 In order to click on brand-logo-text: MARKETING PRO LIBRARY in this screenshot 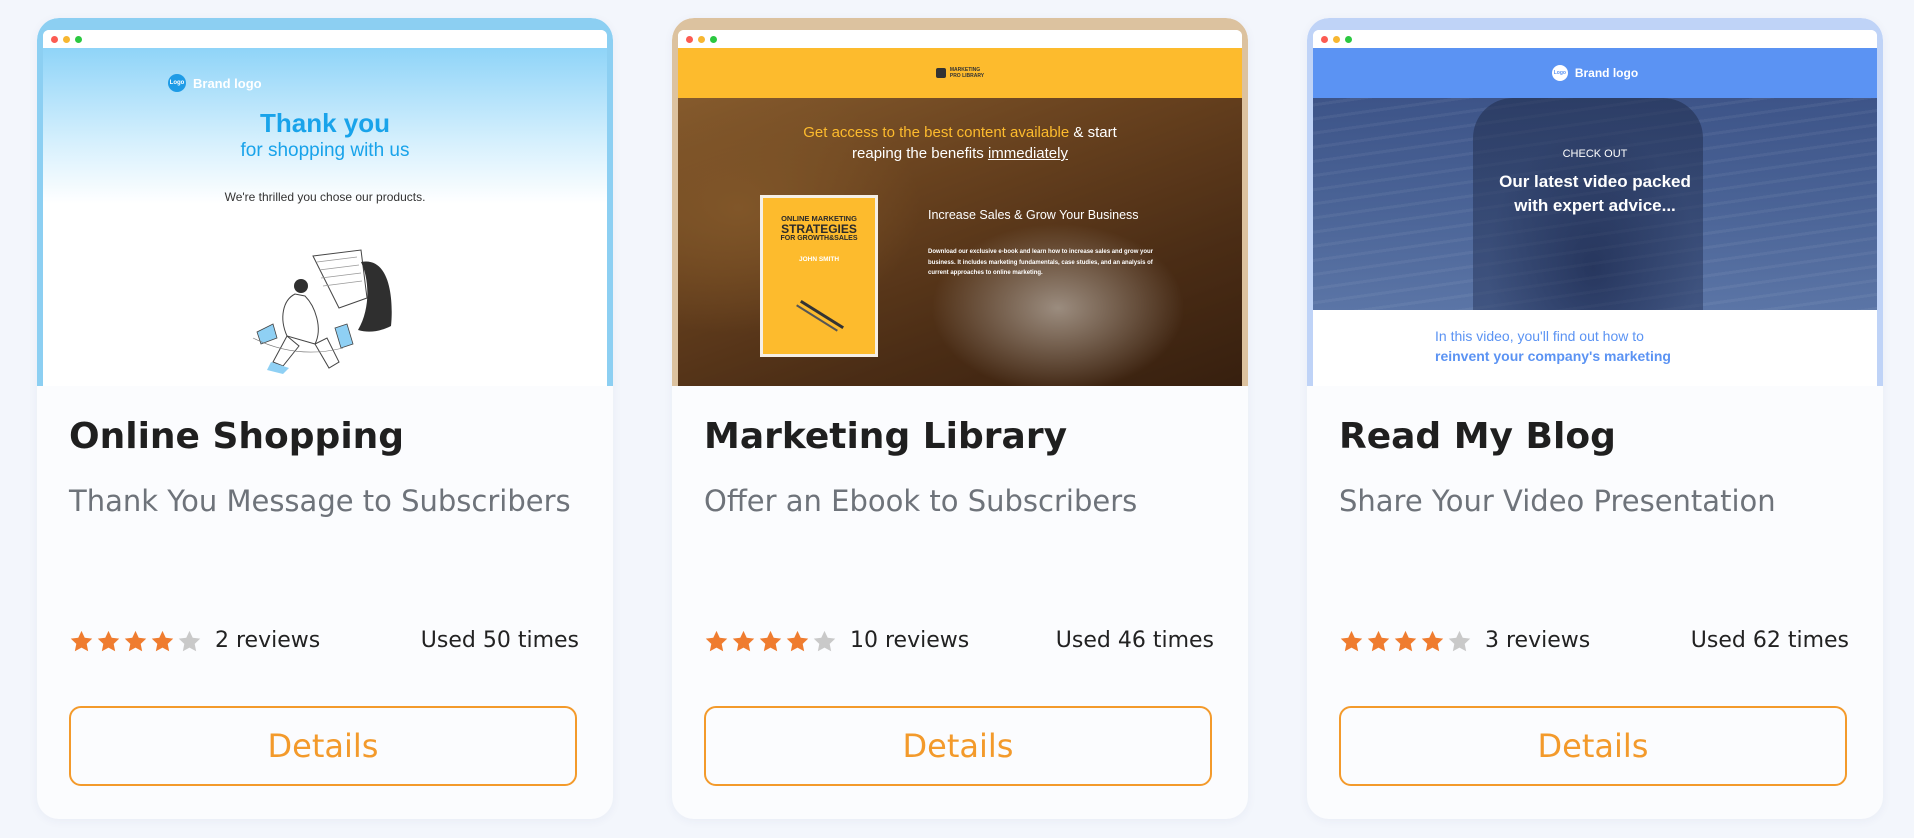, I will do `click(967, 73)`.